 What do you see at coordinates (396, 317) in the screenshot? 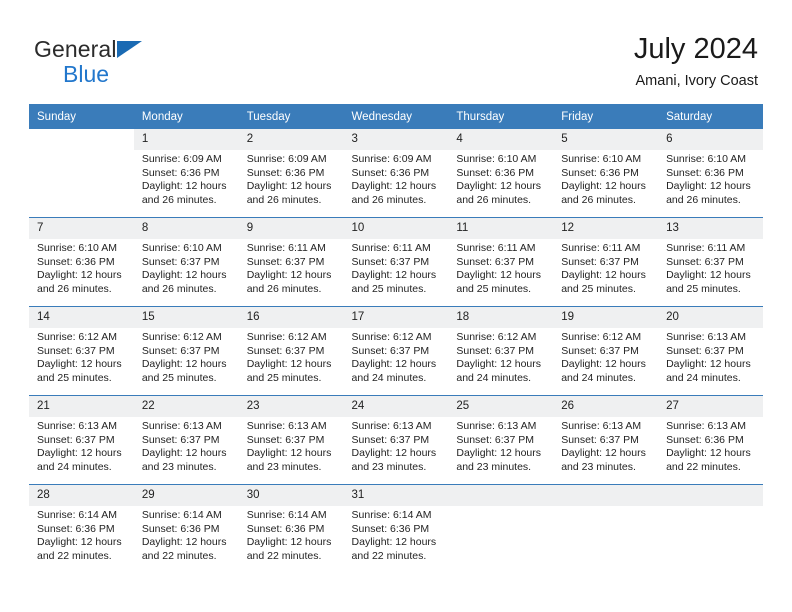
I see `day-number: 17` at bounding box center [396, 317].